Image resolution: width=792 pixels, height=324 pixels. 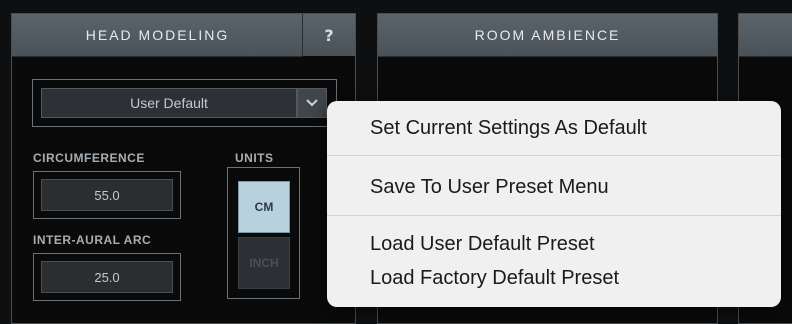 I want to click on unit-cm-button: CM, so click(x=264, y=207).